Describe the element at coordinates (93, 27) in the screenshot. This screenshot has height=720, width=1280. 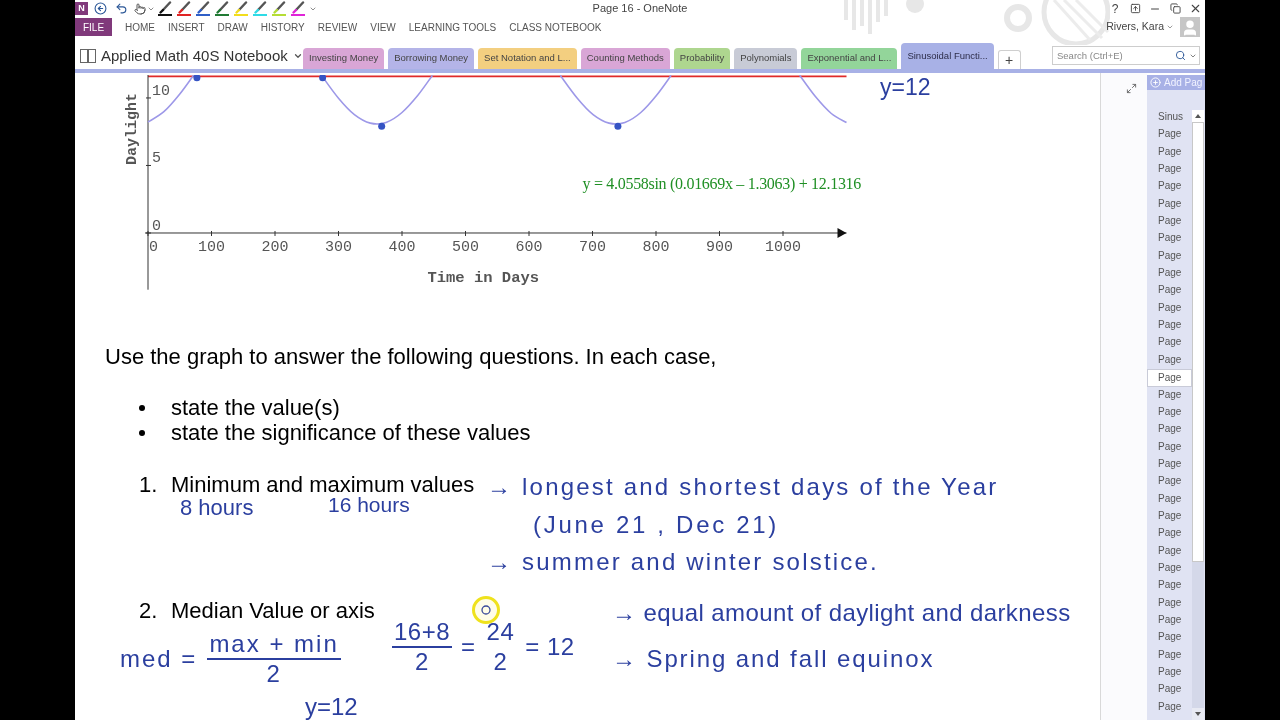
I see `file-tab: FILE` at that location.